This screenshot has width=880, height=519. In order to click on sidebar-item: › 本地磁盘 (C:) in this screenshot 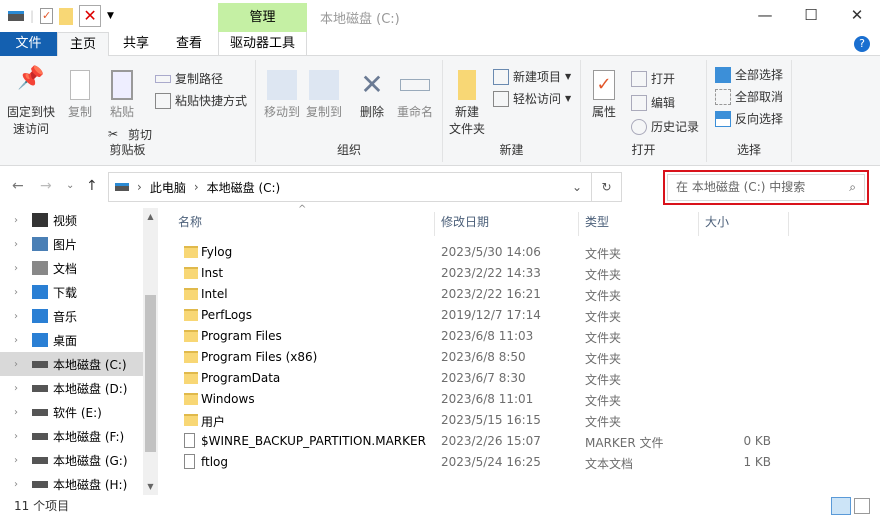, I will do `click(71, 364)`.